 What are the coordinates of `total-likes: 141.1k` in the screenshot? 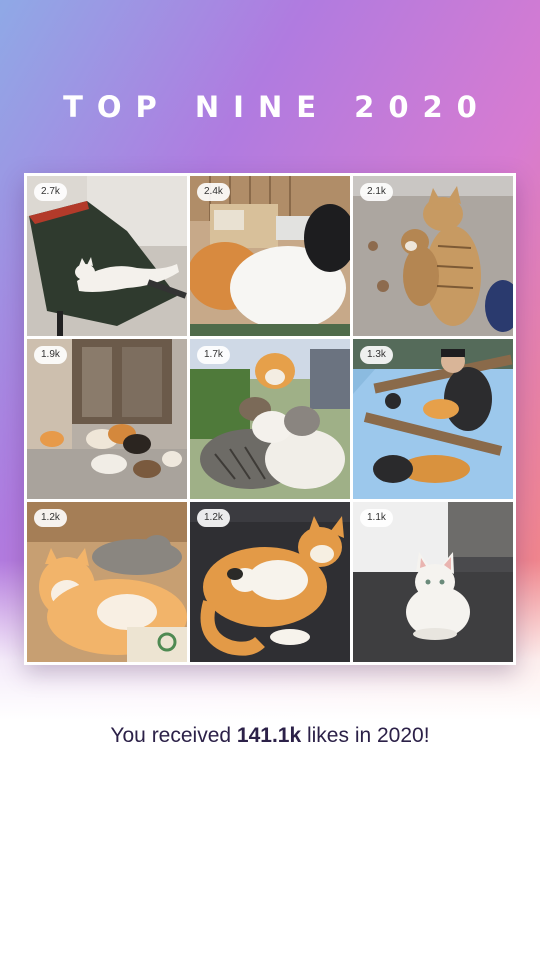 It's located at (269, 735).